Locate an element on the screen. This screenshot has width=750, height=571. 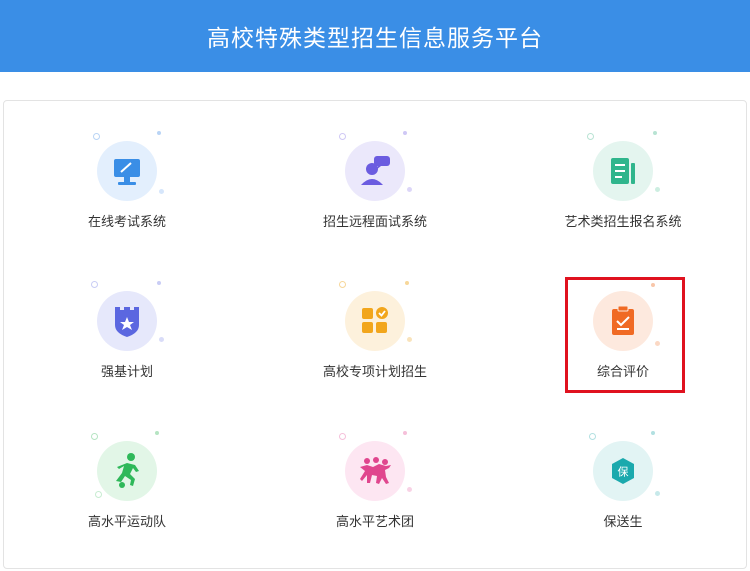
svg-text: 保 is located at coordinates (623, 472).